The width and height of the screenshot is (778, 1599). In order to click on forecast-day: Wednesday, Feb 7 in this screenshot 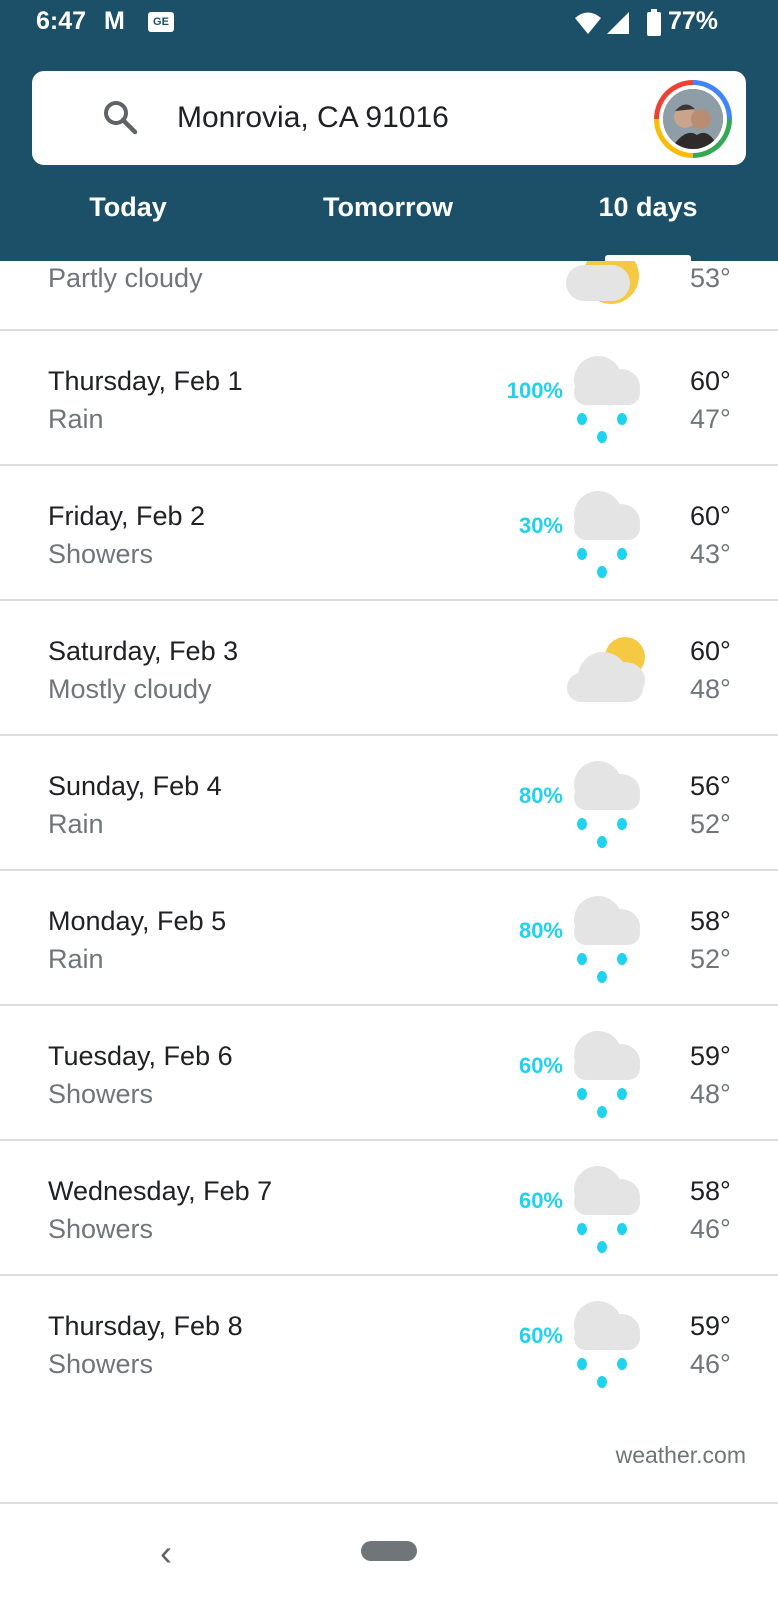, I will do `click(160, 1191)`.